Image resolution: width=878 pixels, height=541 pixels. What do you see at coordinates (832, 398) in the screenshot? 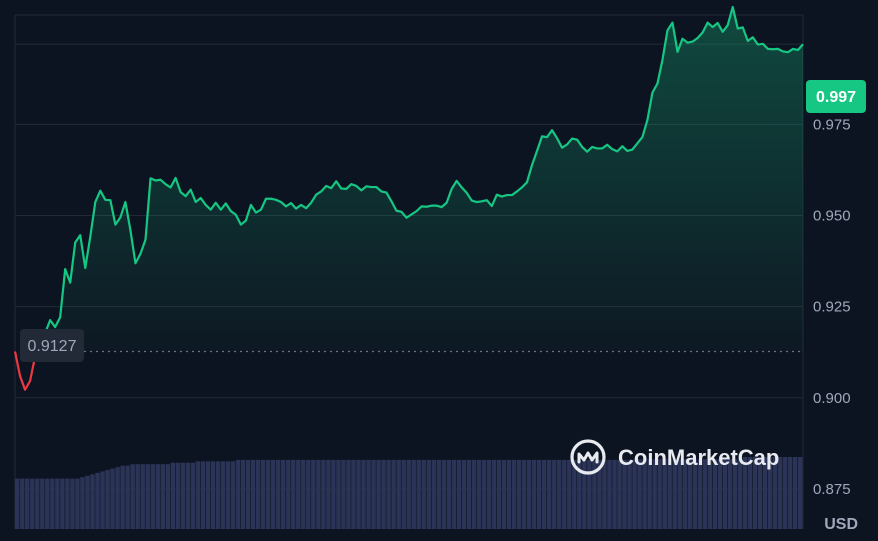
I see `y-tick-label: 0.900` at bounding box center [832, 398].